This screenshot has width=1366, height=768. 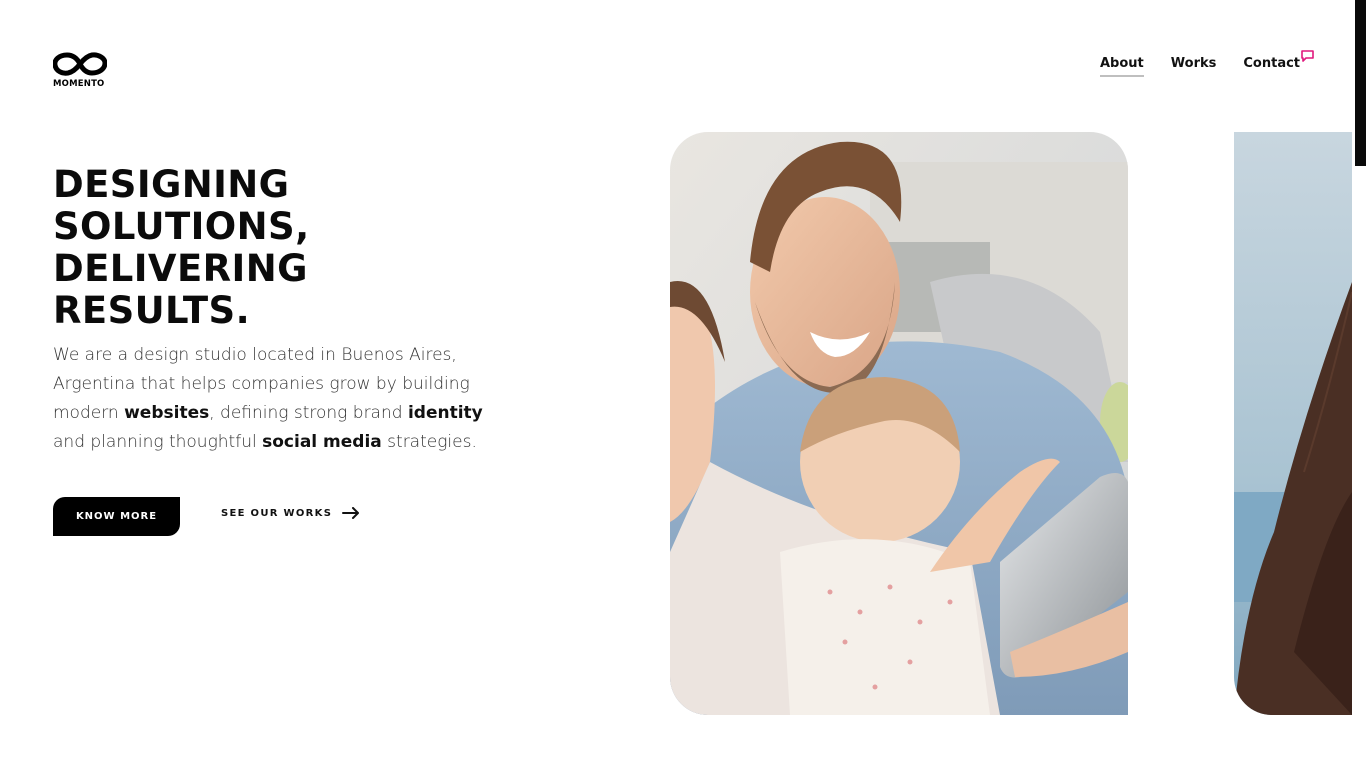 I want to click on chat-bubble-icon, so click(x=1307, y=56).